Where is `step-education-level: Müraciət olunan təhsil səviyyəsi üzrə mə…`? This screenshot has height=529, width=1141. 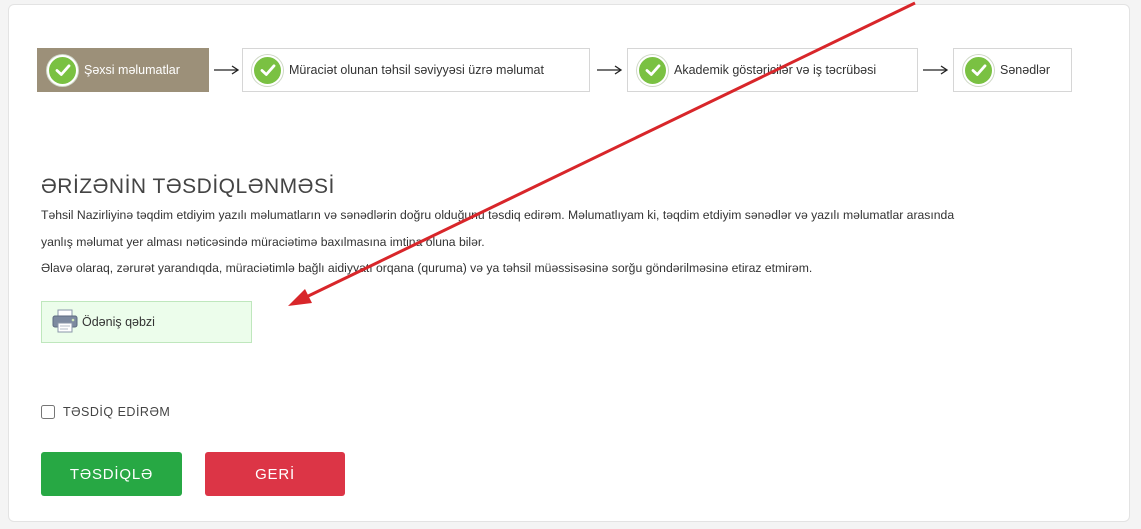
step-education-level: Müraciət olunan təhsil səviyyəsi üzrə mə… is located at coordinates (416, 70).